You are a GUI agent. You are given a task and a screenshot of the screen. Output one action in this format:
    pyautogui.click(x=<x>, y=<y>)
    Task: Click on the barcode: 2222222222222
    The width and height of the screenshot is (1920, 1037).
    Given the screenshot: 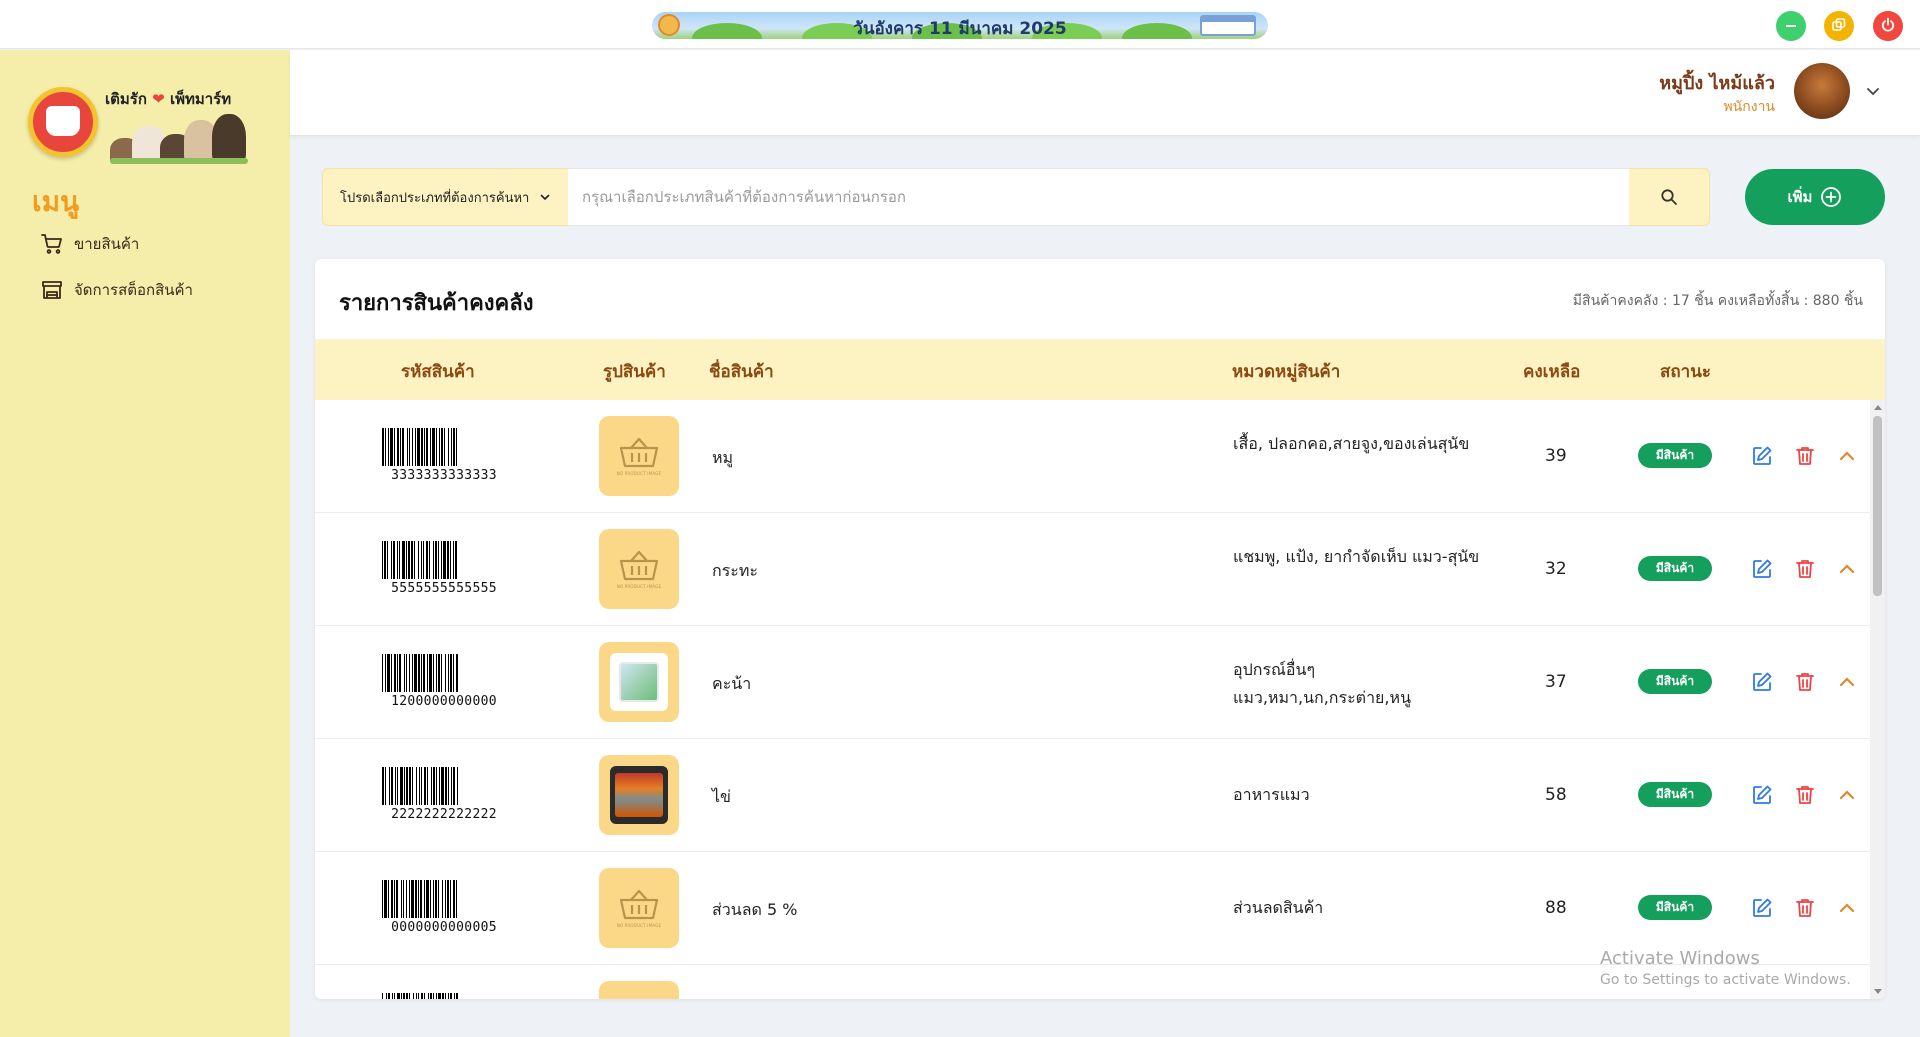 What is the action you would take?
    pyautogui.click(x=444, y=794)
    